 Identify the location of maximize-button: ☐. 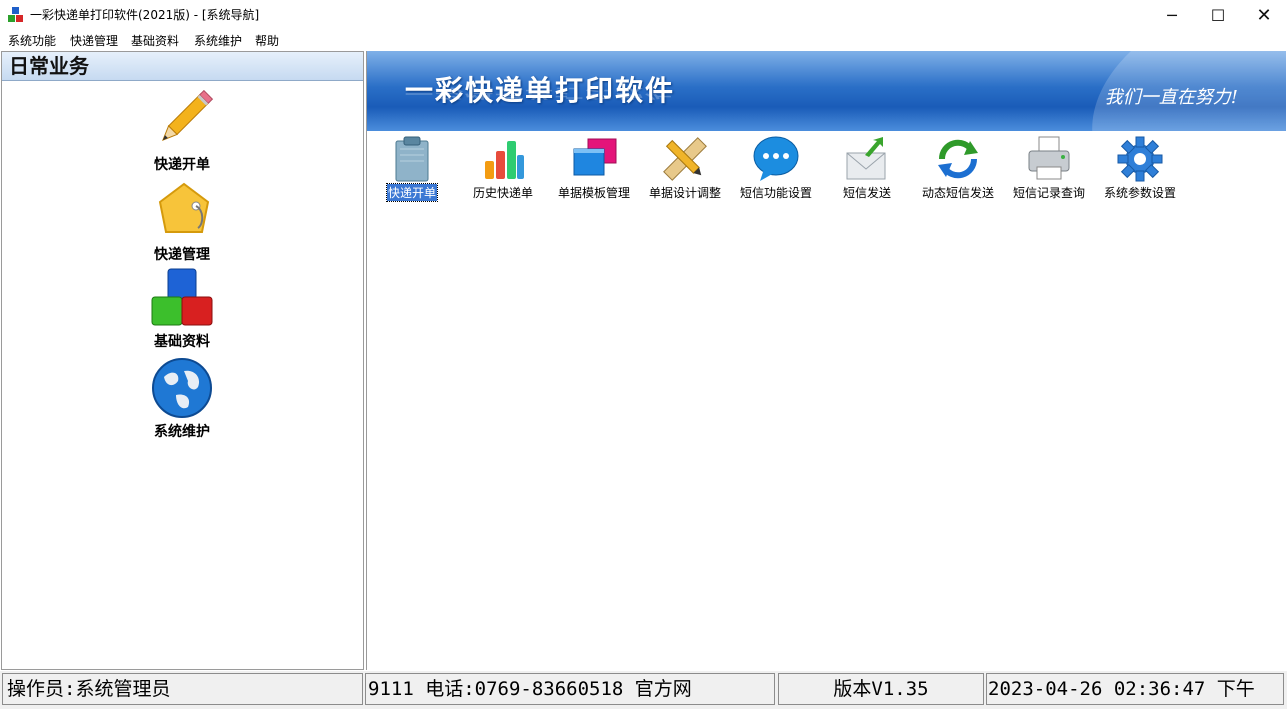
(1218, 15).